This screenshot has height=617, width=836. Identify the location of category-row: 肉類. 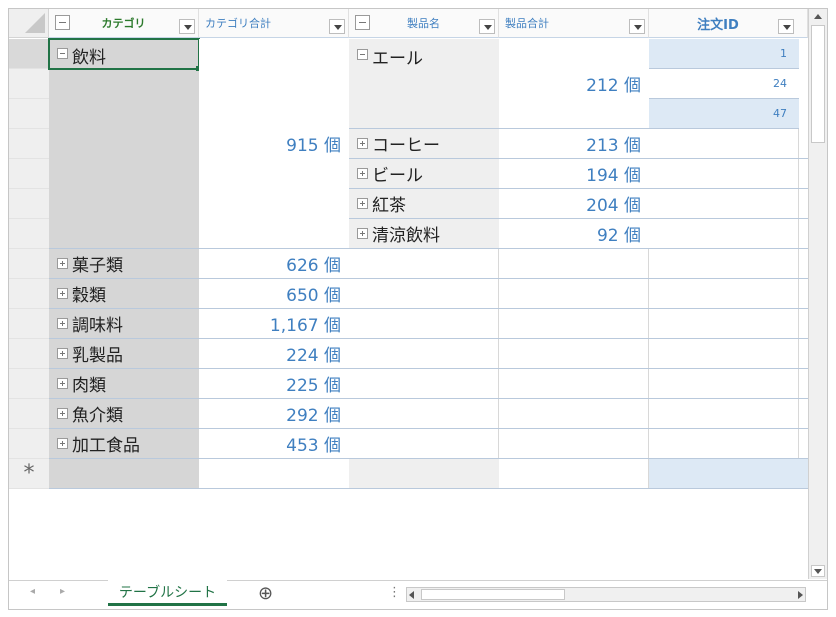
(124, 384).